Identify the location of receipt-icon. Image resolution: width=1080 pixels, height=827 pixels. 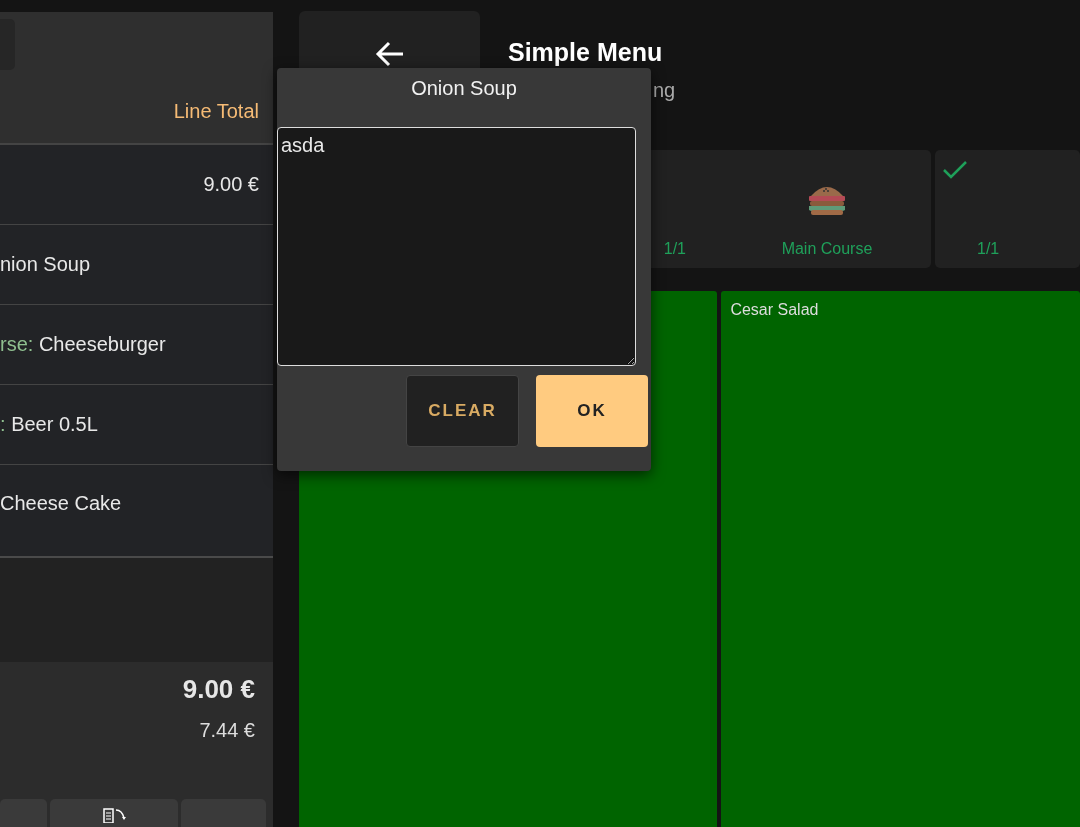
(114, 815).